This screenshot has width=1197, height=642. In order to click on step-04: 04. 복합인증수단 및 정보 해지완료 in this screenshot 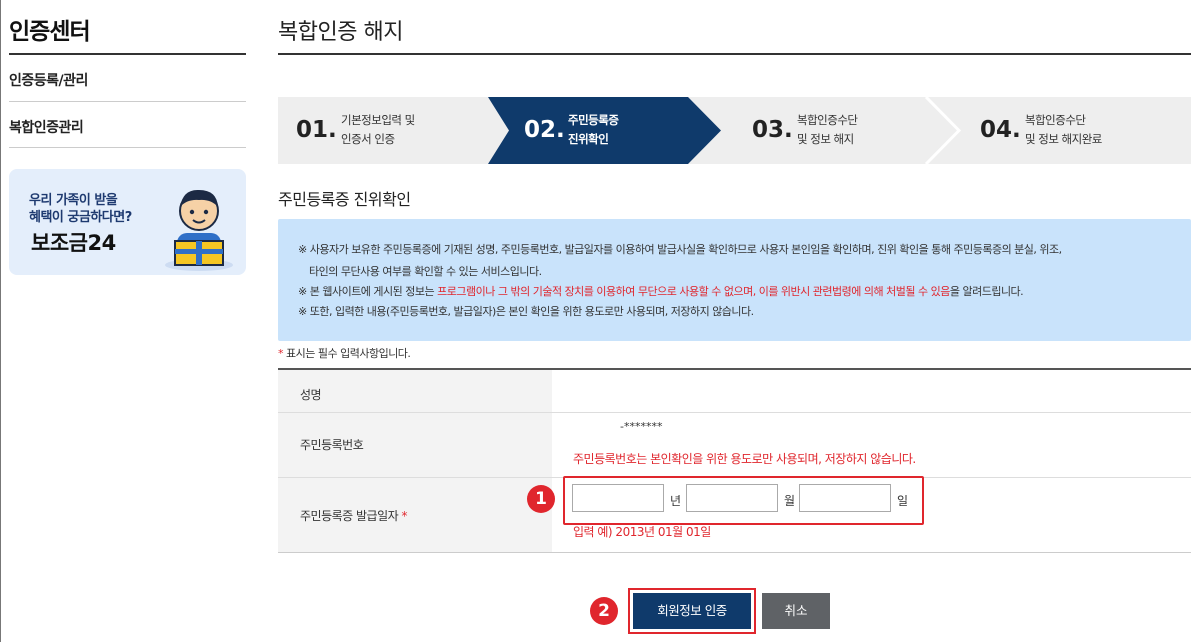, I will do `click(1078, 130)`.